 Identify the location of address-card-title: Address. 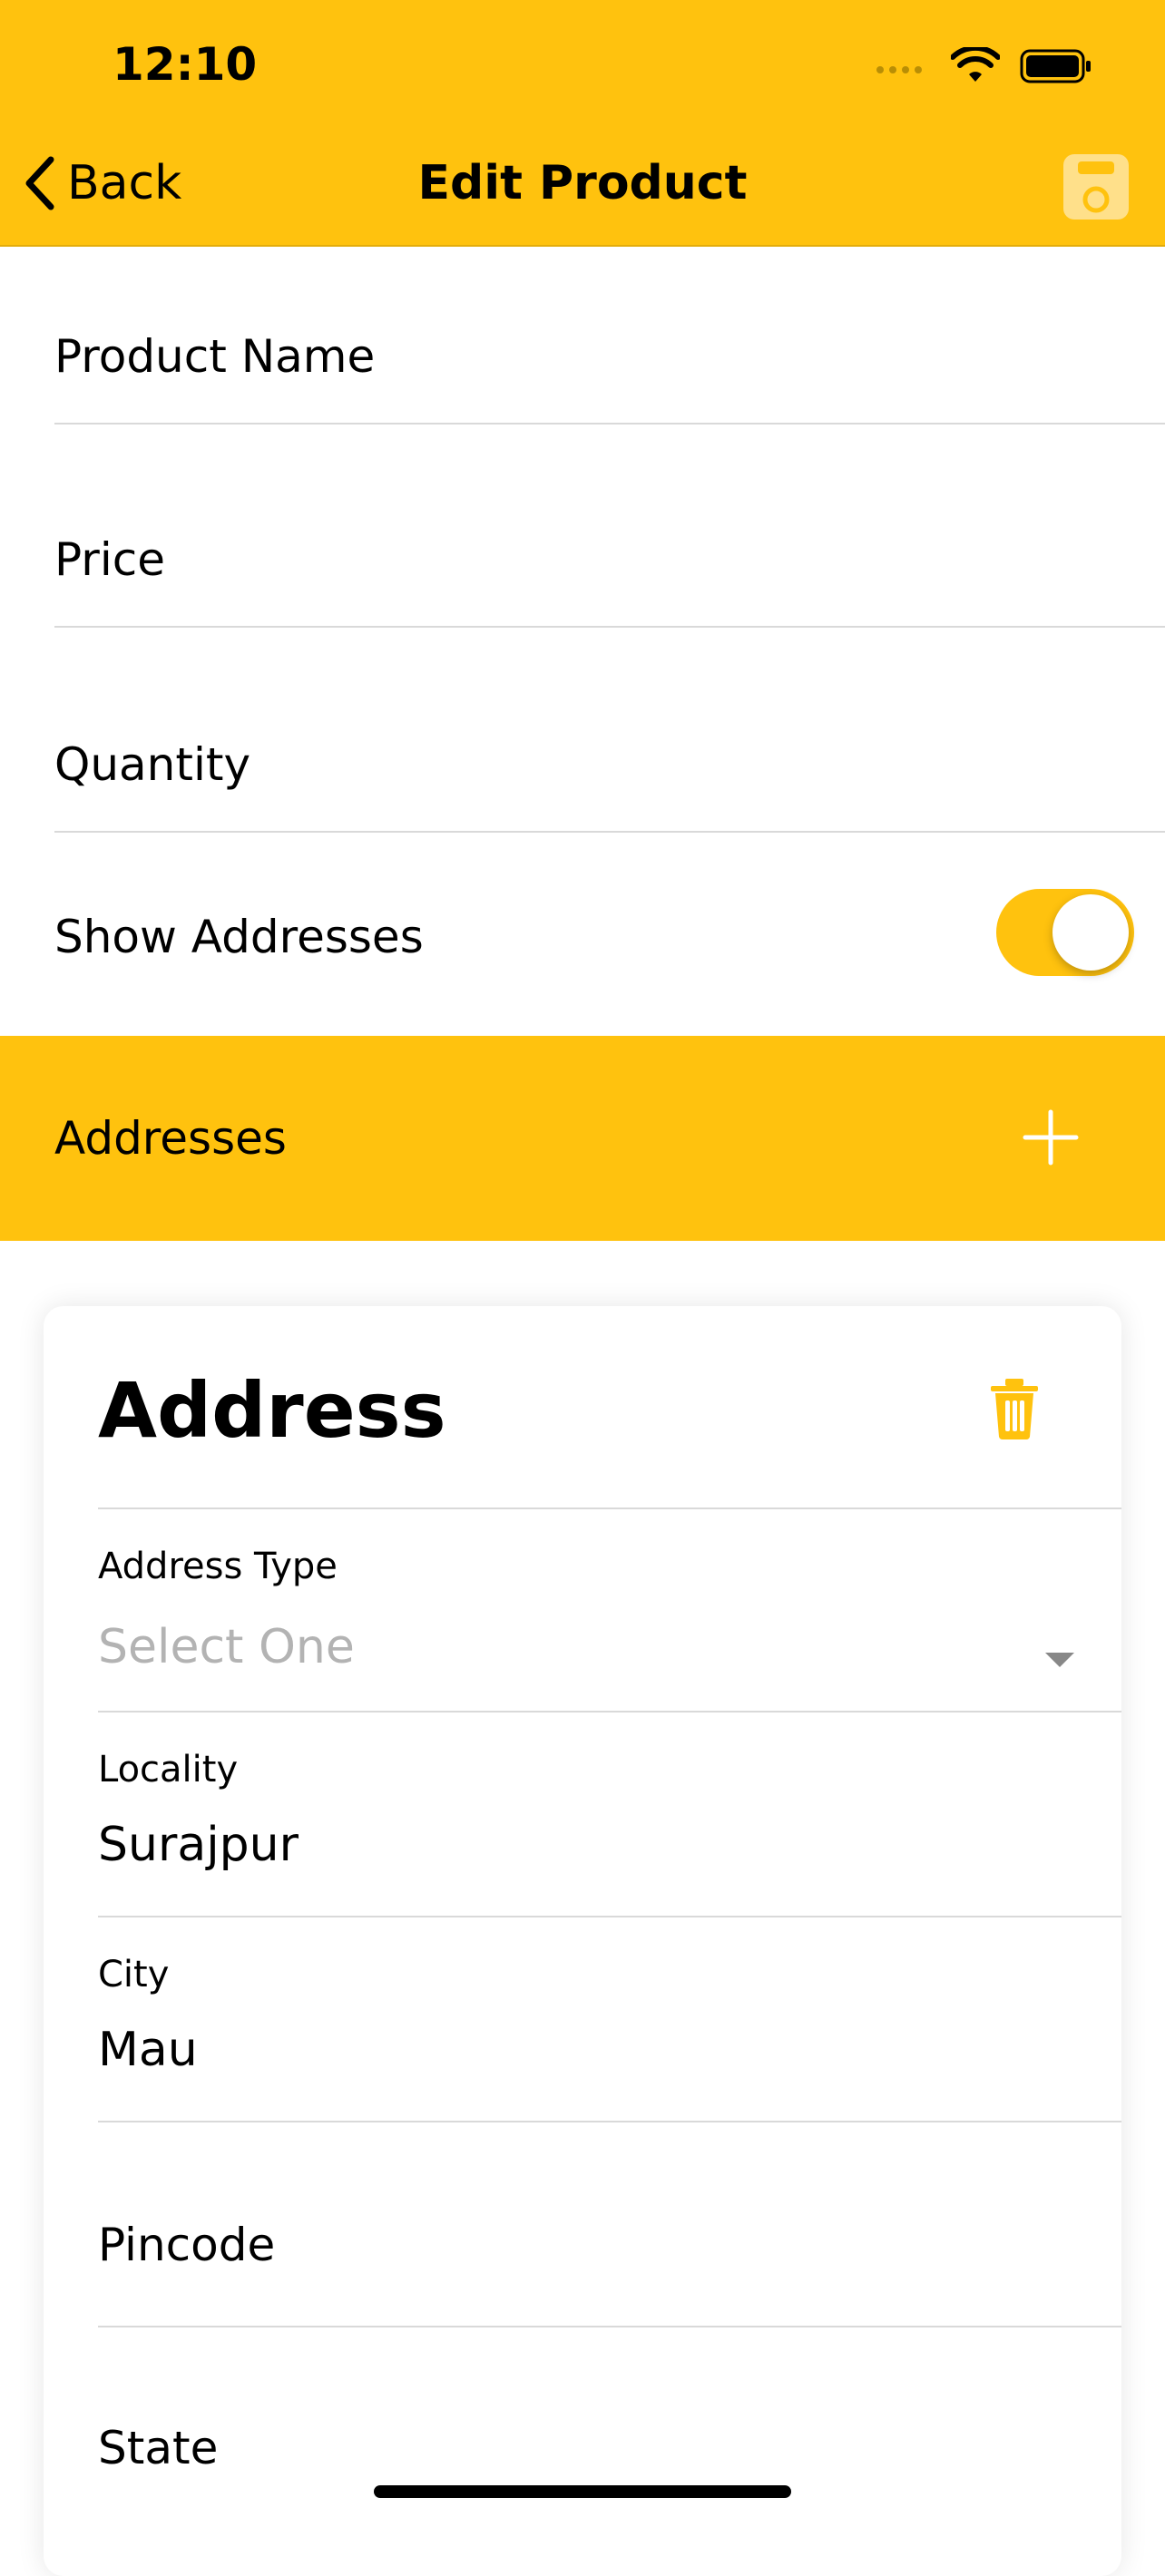
(272, 1410).